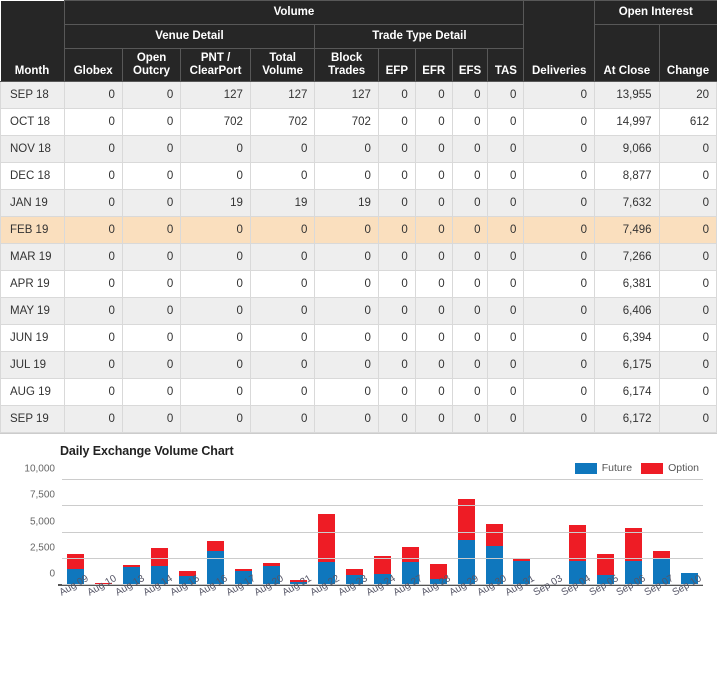  What do you see at coordinates (419, 36) in the screenshot?
I see `header-group-trade-type-detail: Trade Type Detail` at bounding box center [419, 36].